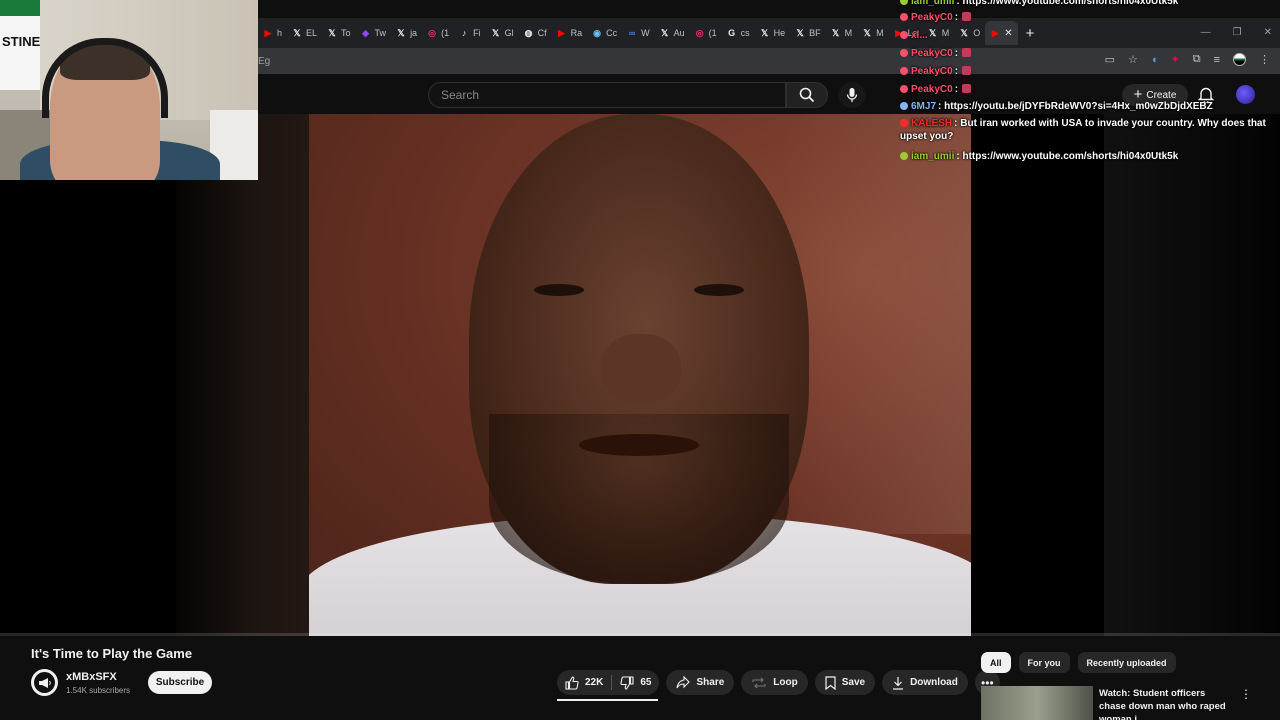  I want to click on webcam-flag: STINE, so click(20, 45).